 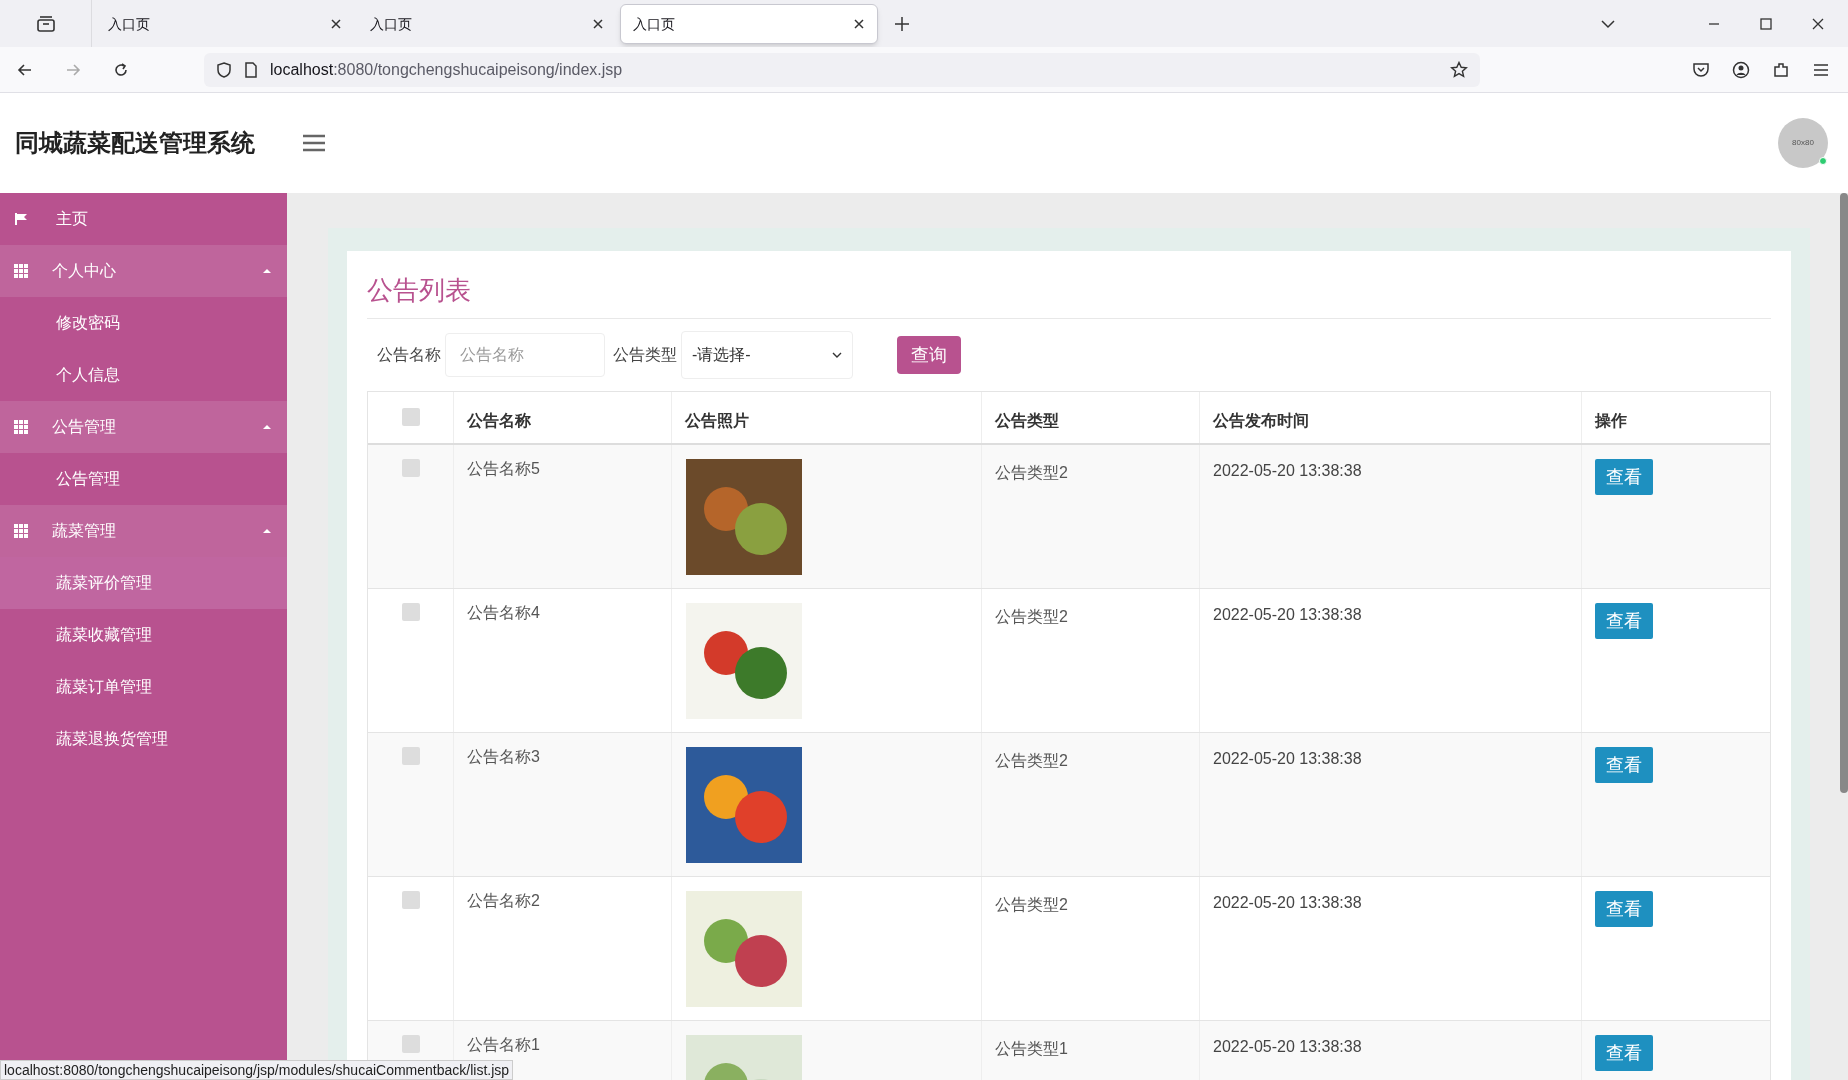 What do you see at coordinates (503, 900) in the screenshot?
I see `table-cell: 公告名称2` at bounding box center [503, 900].